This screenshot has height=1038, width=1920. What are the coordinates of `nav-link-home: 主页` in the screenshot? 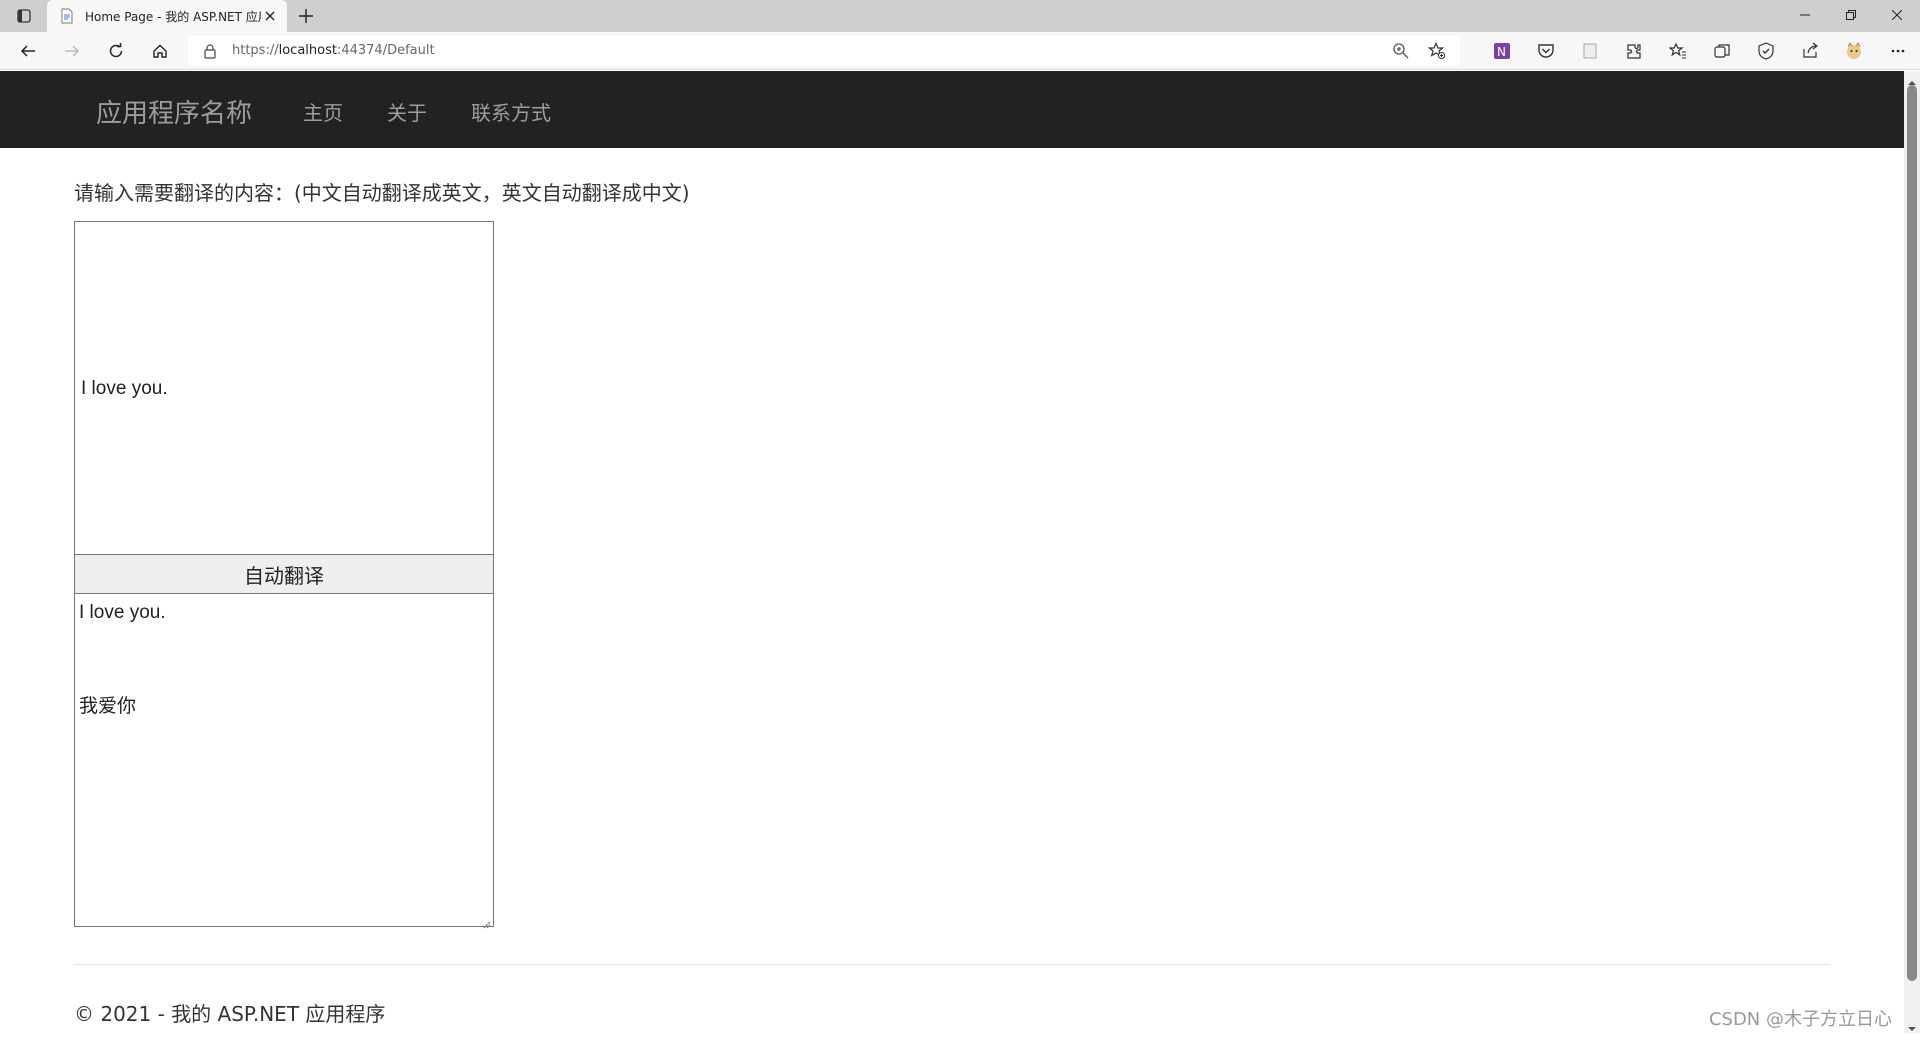 It's located at (323, 111).